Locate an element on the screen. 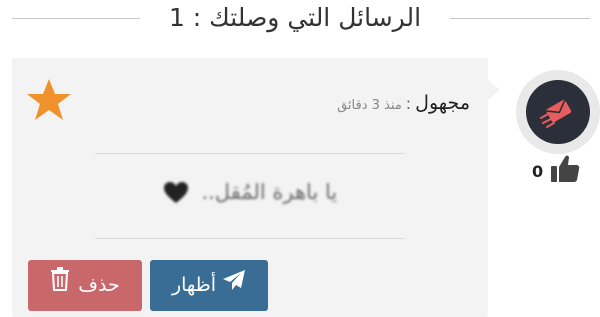 Image resolution: width=600 pixels, height=317 pixels. avatar is located at coordinates (558, 112).